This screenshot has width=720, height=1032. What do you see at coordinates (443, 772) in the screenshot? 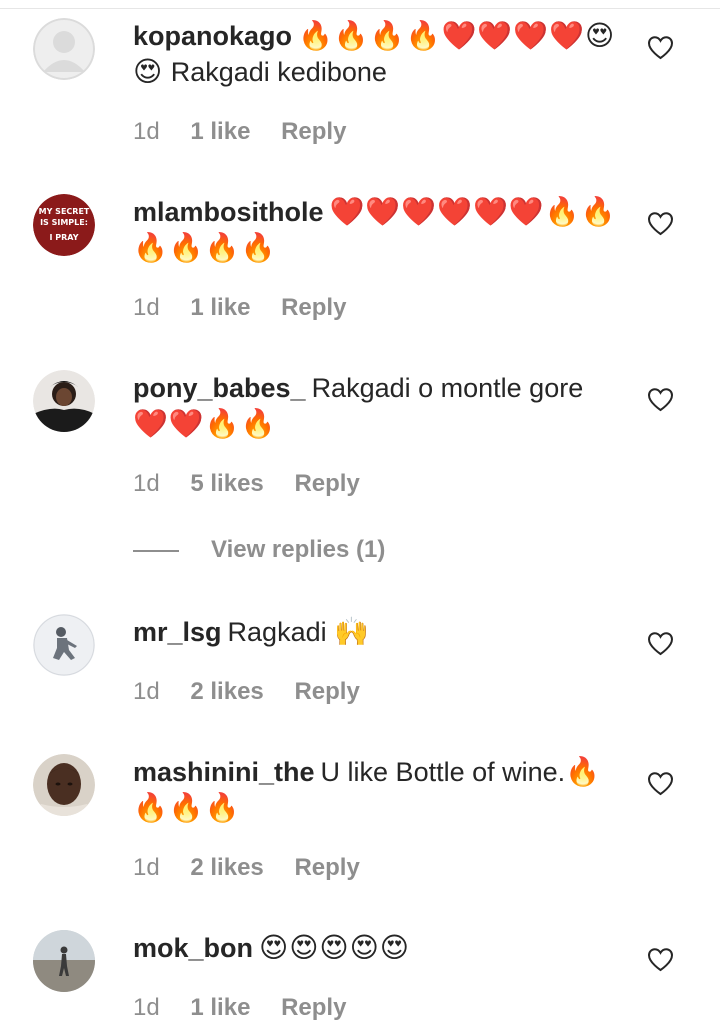
I see `comment-message: U like Bottle of wine.` at bounding box center [443, 772].